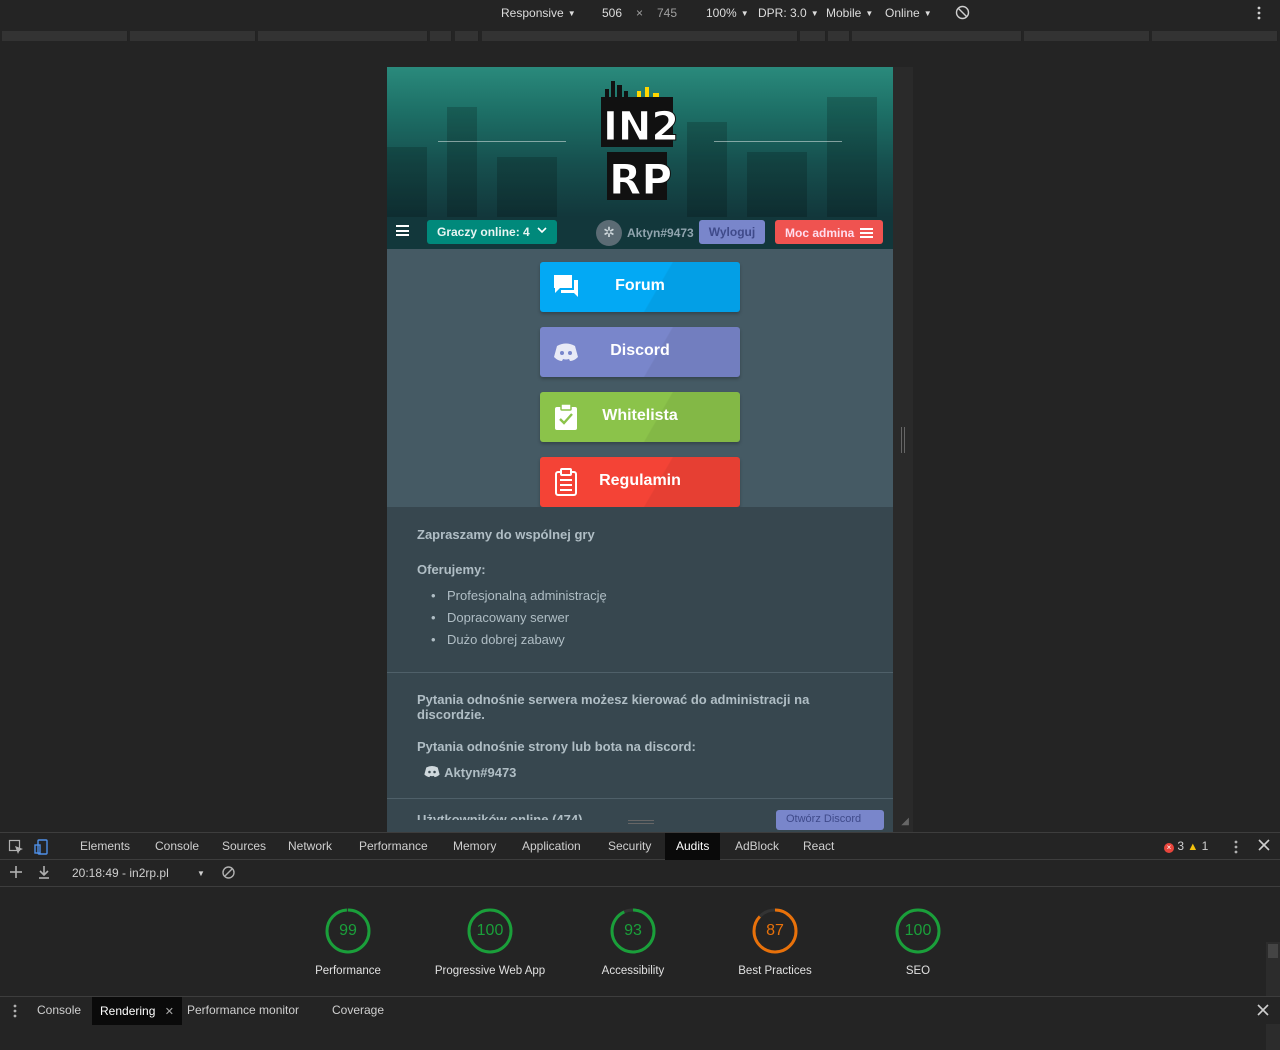 The image size is (1280, 1050). What do you see at coordinates (483, 232) in the screenshot?
I see `players-online-label: Graczy online: 4` at bounding box center [483, 232].